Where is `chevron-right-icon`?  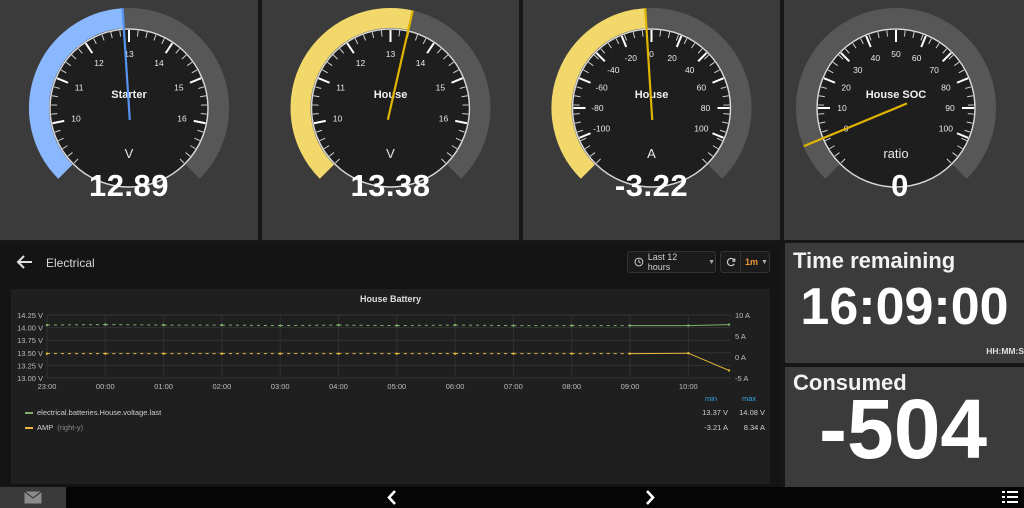 chevron-right-icon is located at coordinates (650, 497).